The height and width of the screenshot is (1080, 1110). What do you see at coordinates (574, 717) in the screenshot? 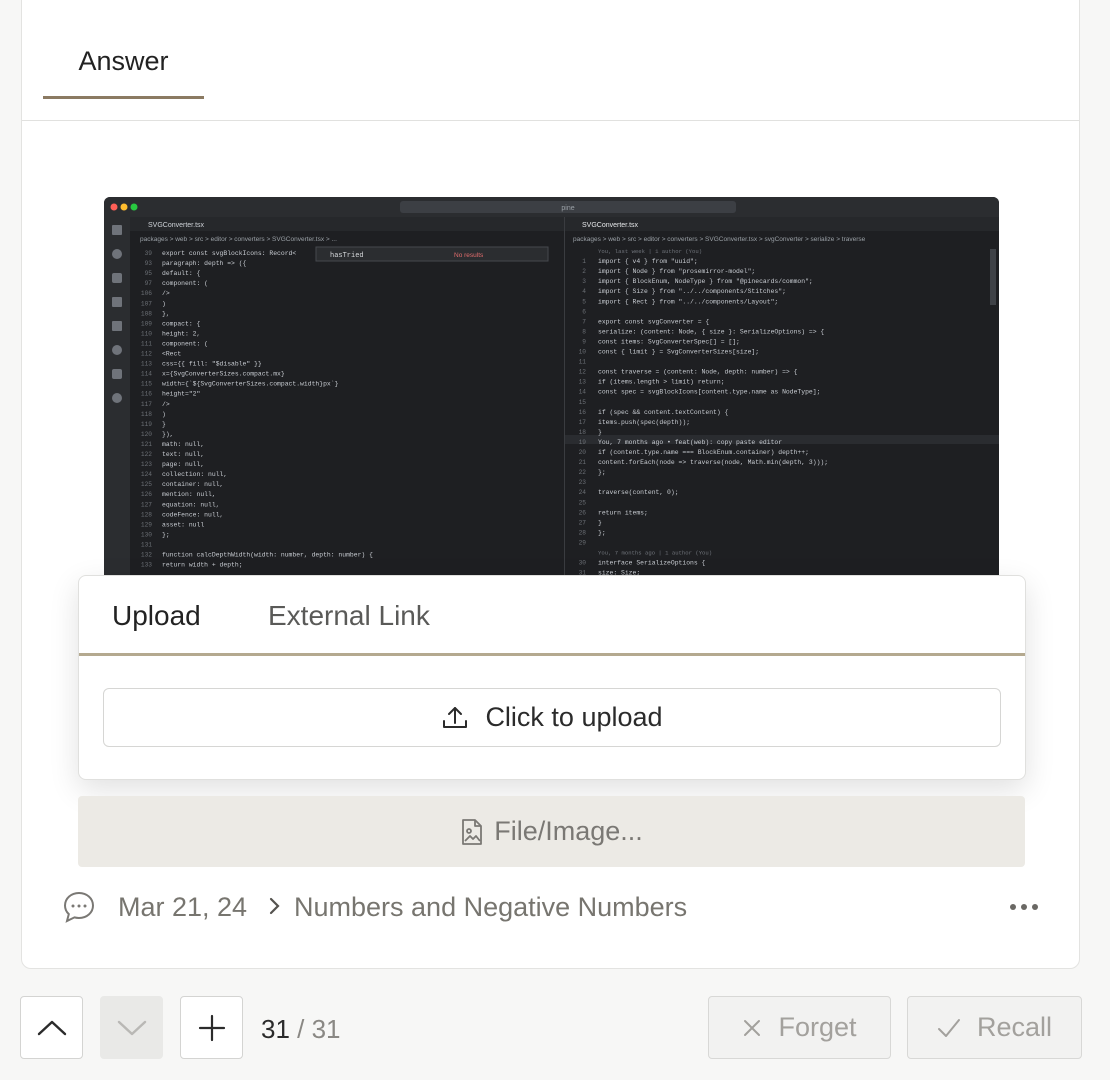
I see `upload-label: Click to upload` at bounding box center [574, 717].